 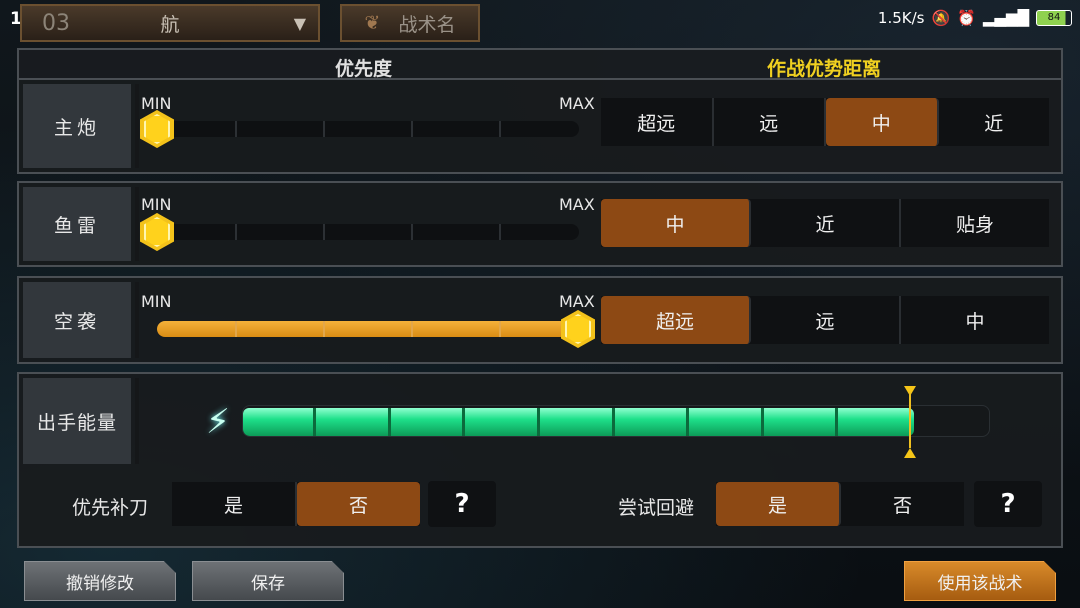 What do you see at coordinates (110, 508) in the screenshot?
I see `finish-label: 优先补刀` at bounding box center [110, 508].